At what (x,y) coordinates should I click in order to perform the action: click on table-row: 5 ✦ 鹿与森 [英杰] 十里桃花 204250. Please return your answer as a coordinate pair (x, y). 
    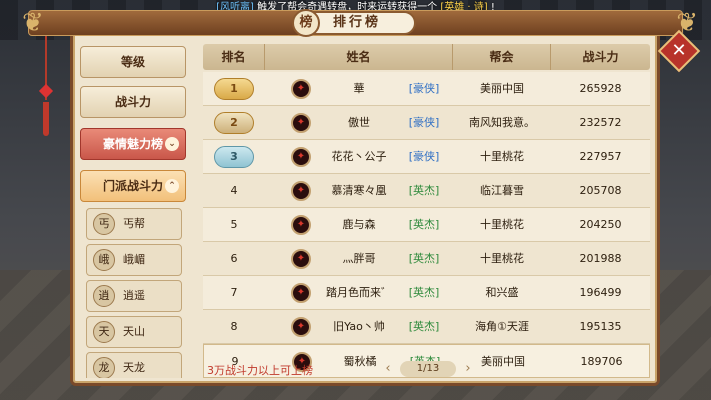
    Looking at the image, I should click on (426, 225).